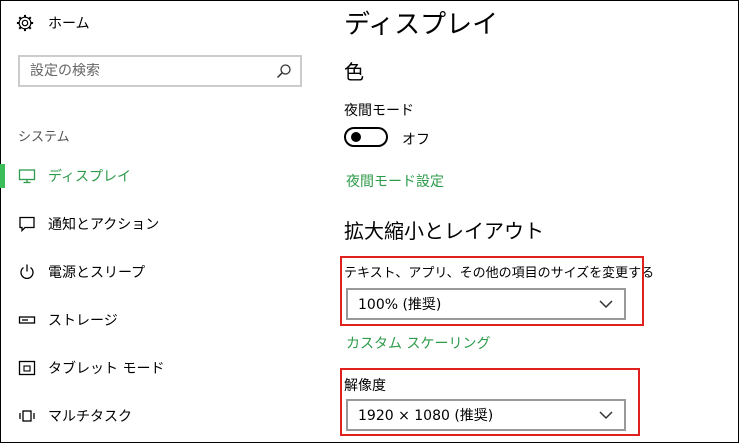 The width and height of the screenshot is (739, 443). Describe the element at coordinates (97, 273) in the screenshot. I see `sidebar-item-label: 電源とスリープ` at that location.